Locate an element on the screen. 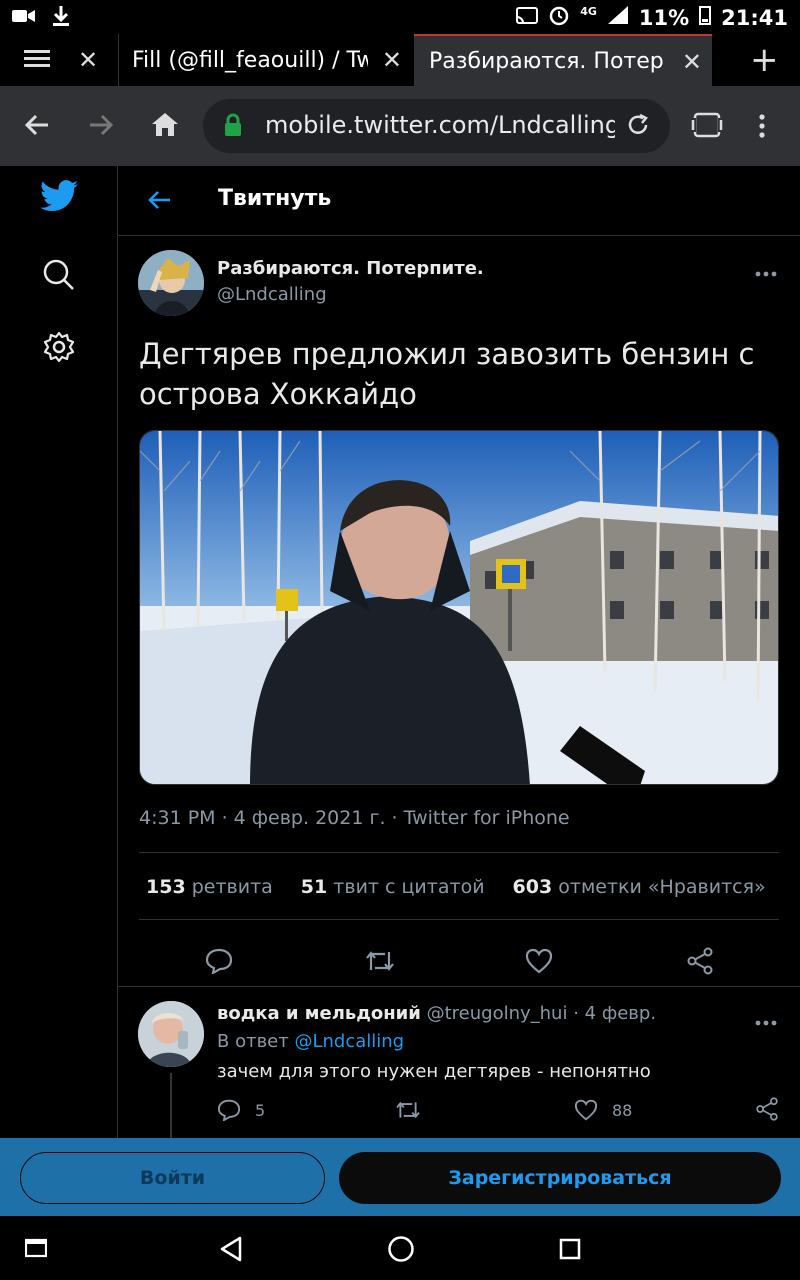 The width and height of the screenshot is (800, 1280). menu-icon is located at coordinates (762, 129).